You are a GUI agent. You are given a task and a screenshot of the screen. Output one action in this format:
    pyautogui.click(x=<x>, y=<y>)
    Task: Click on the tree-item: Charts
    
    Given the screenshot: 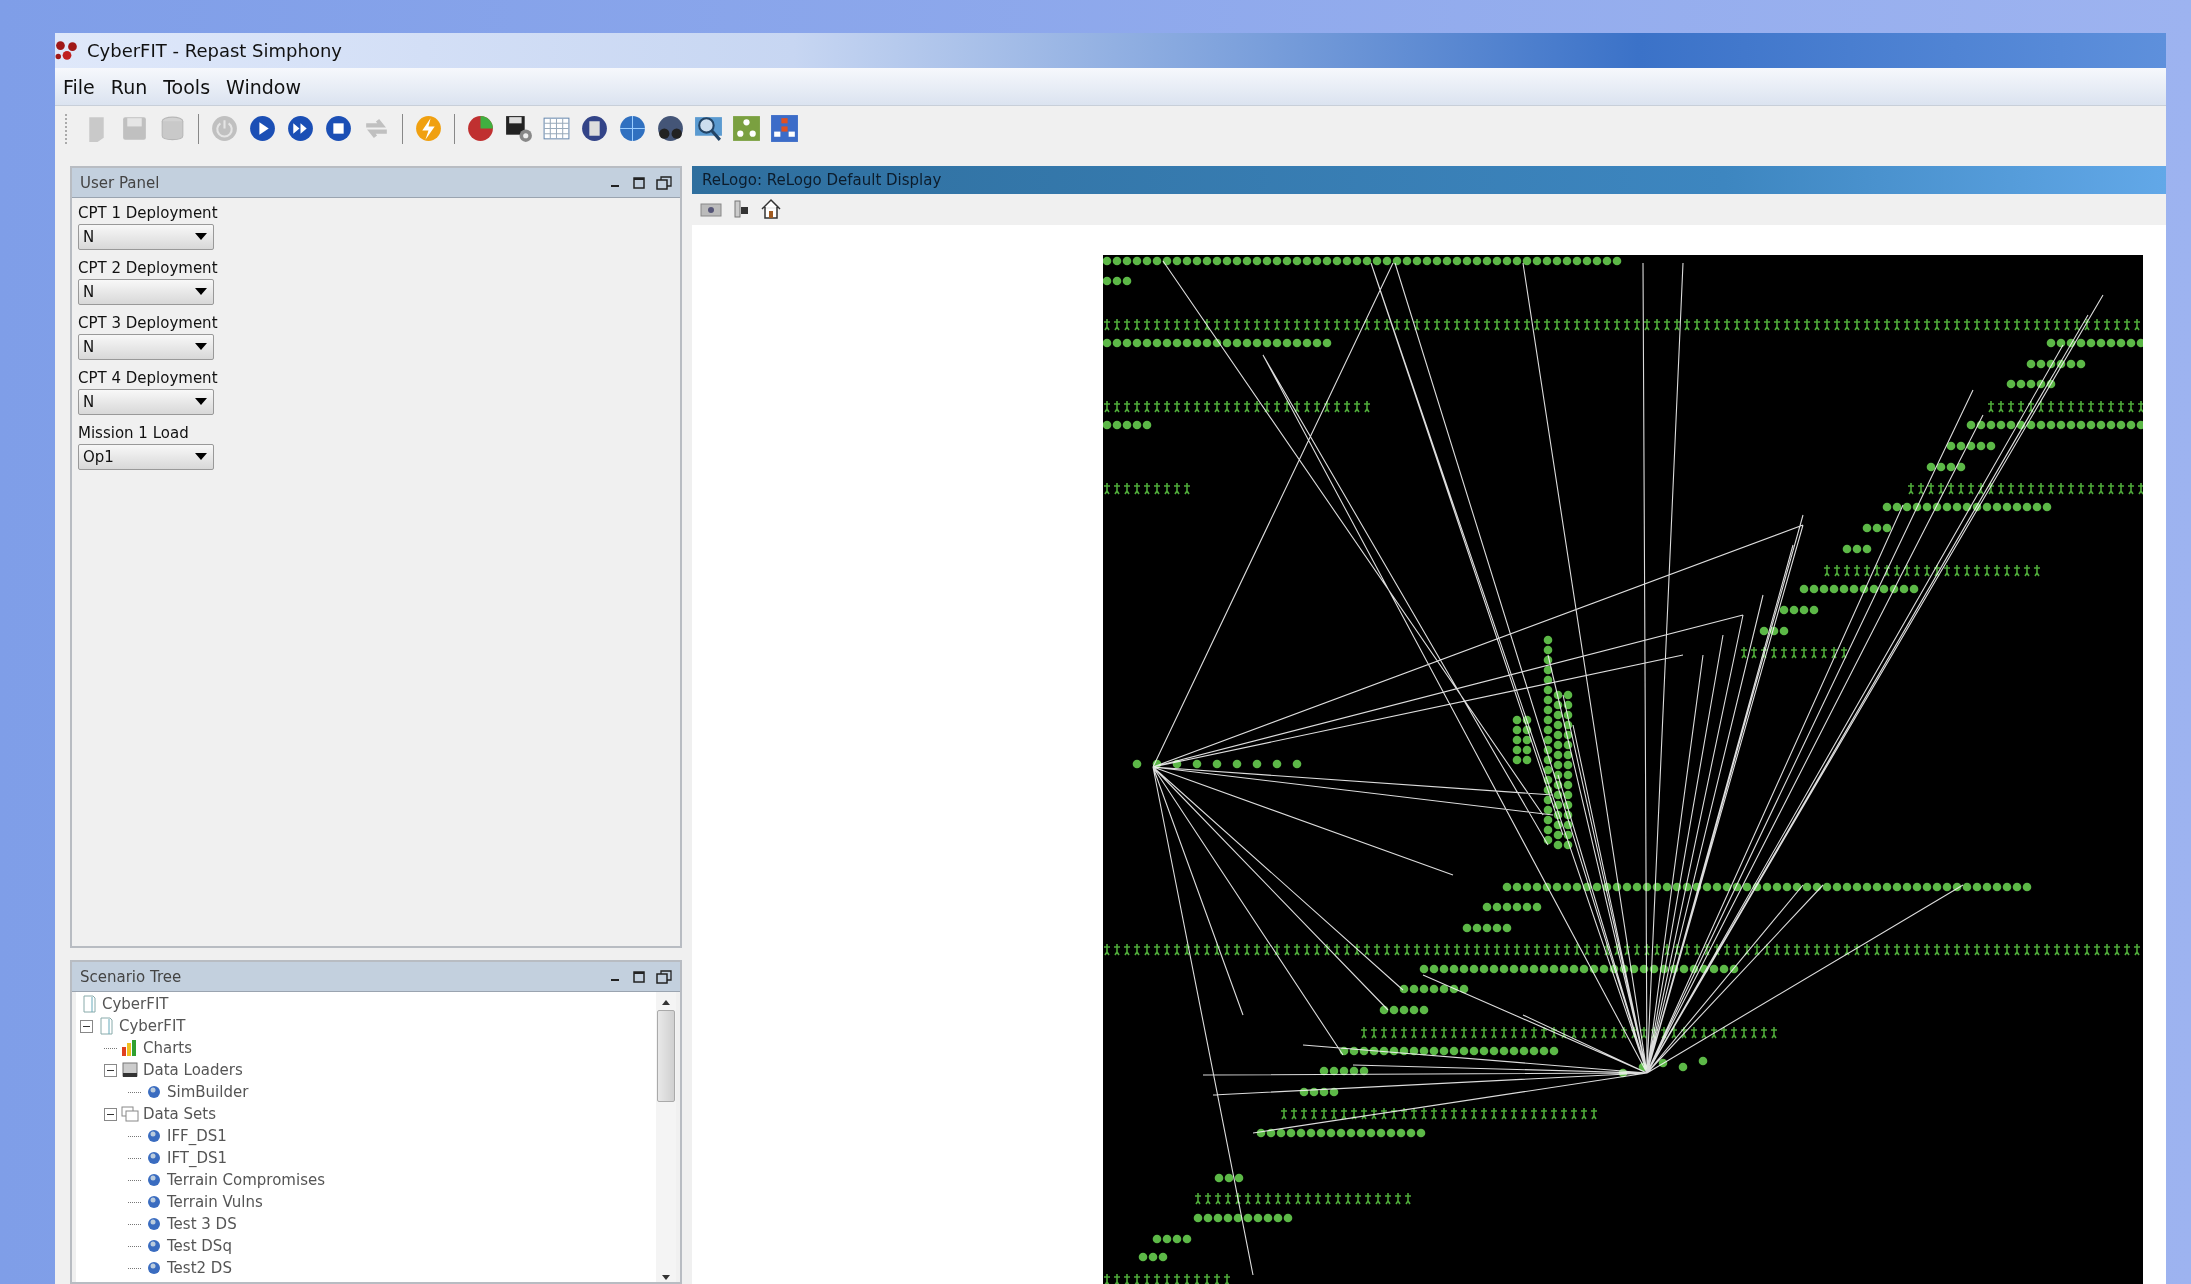 What is the action you would take?
    pyautogui.click(x=168, y=1048)
    